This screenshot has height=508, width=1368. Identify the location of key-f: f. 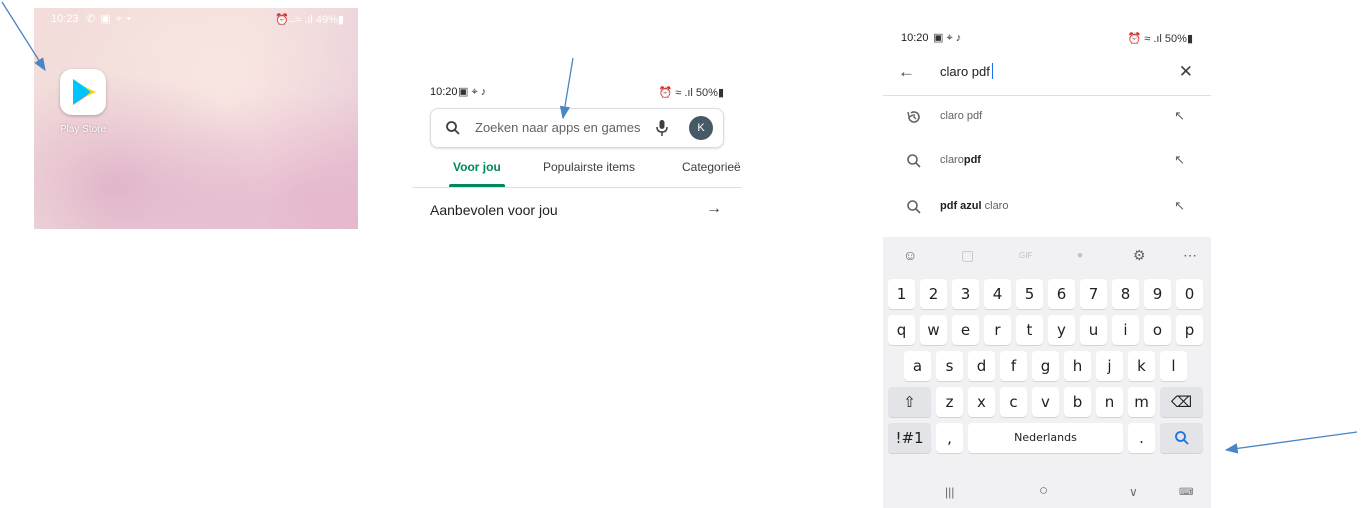
(1013, 366).